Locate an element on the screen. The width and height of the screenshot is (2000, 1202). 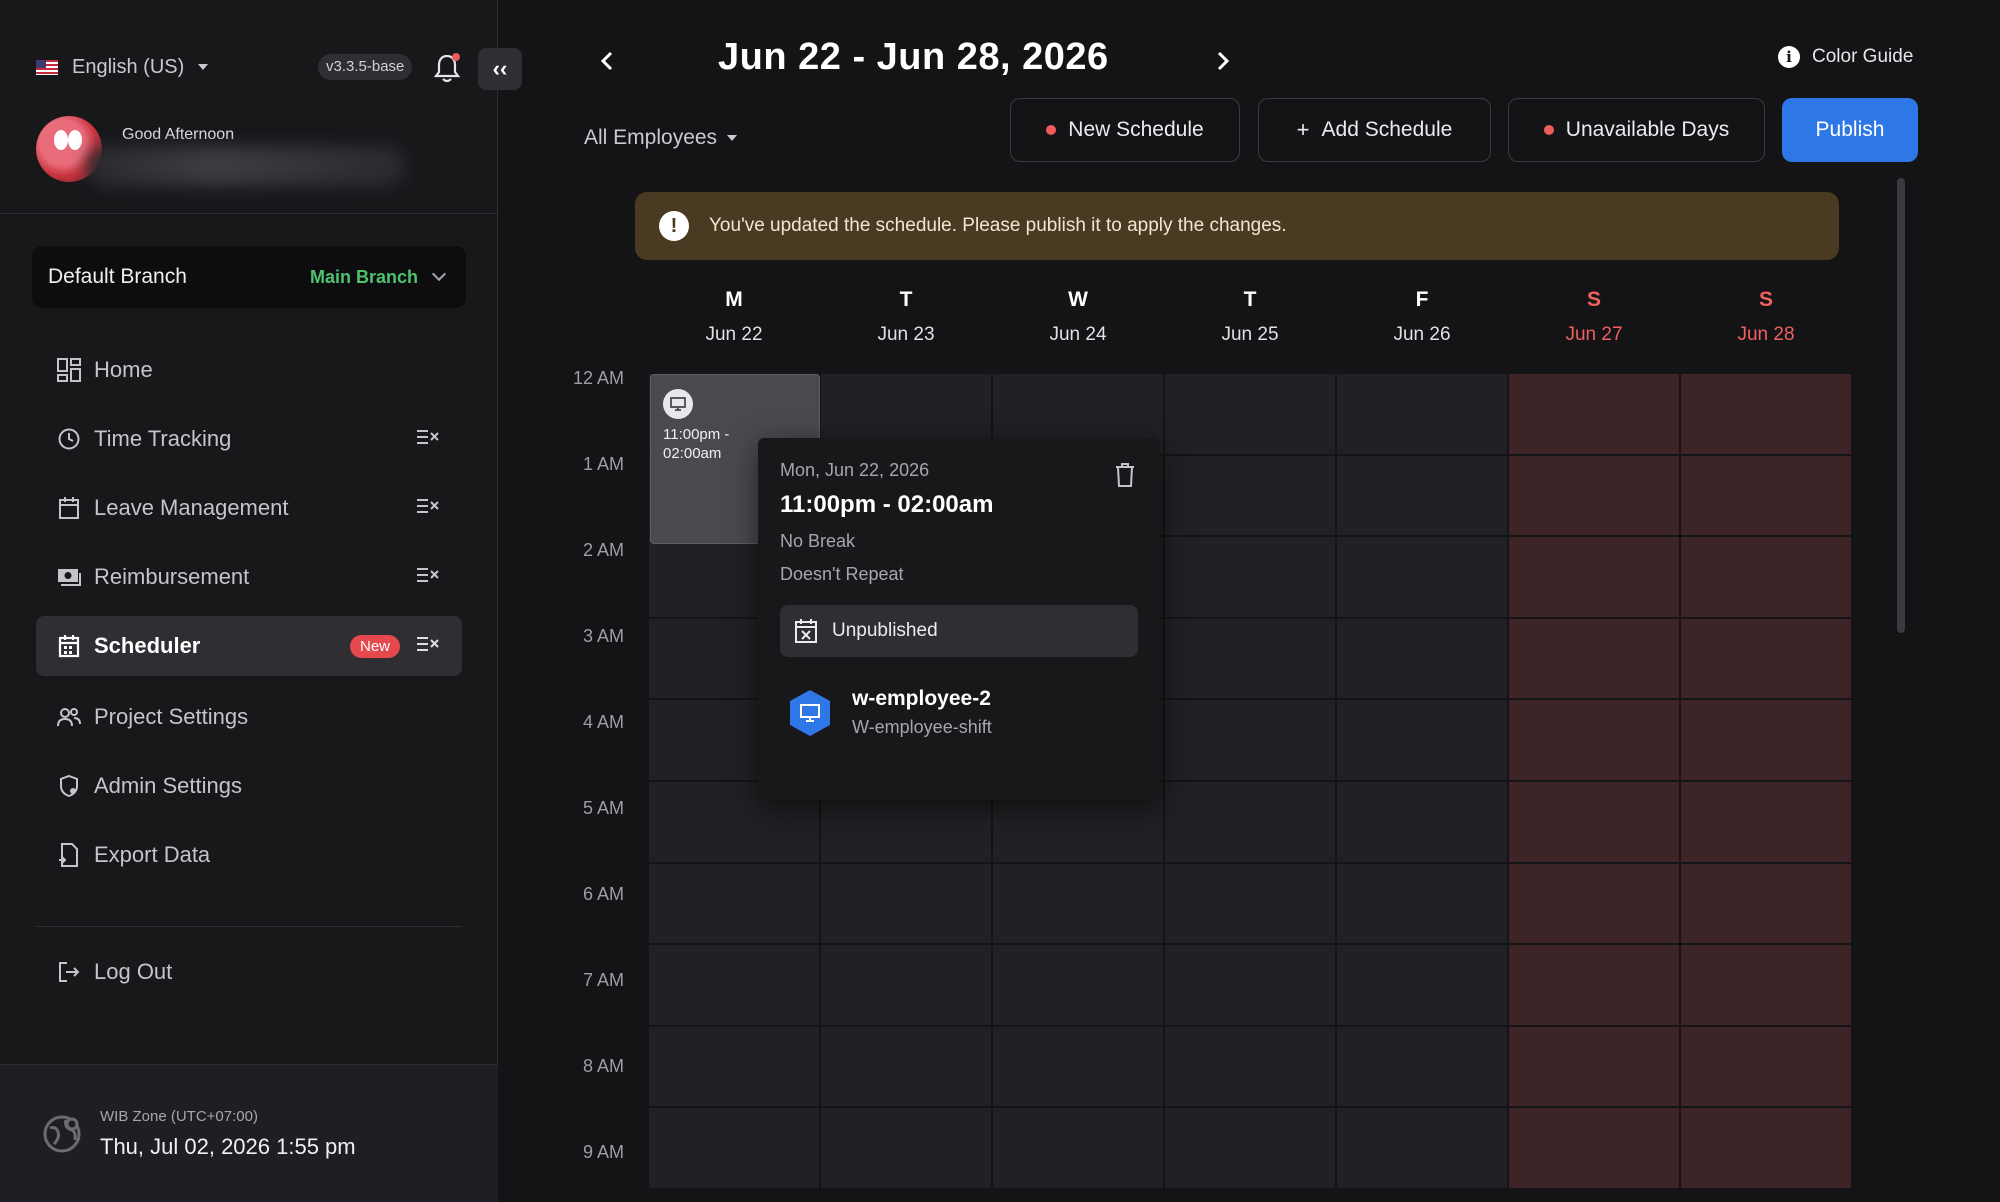
new-schedule-label: New Schedule is located at coordinates (1136, 129).